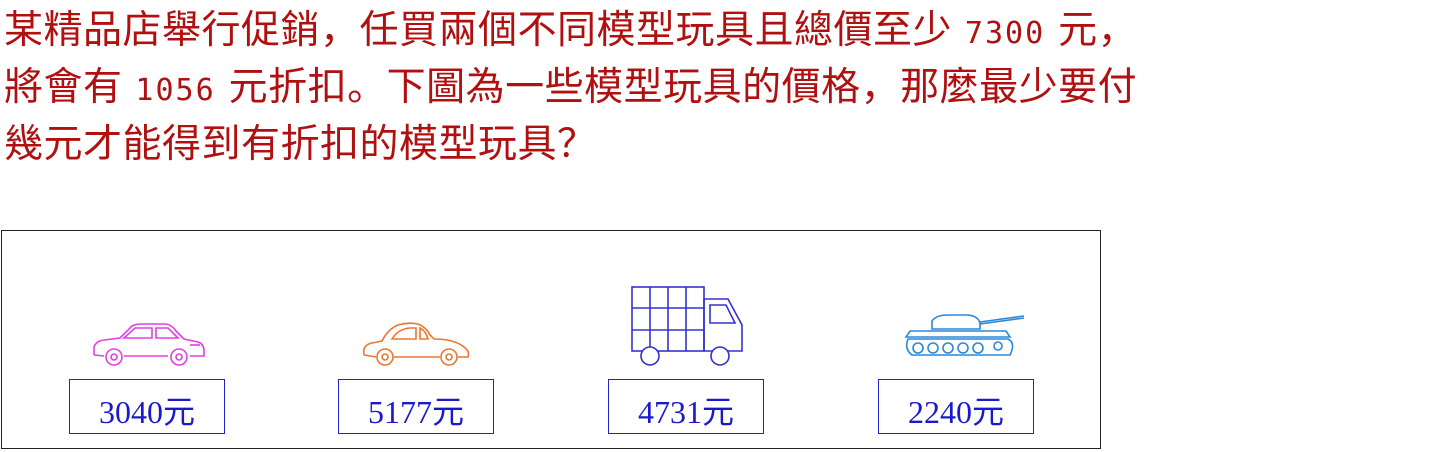 This screenshot has height=452, width=1454. What do you see at coordinates (686, 406) in the screenshot?
I see `price-tag: 4731元` at bounding box center [686, 406].